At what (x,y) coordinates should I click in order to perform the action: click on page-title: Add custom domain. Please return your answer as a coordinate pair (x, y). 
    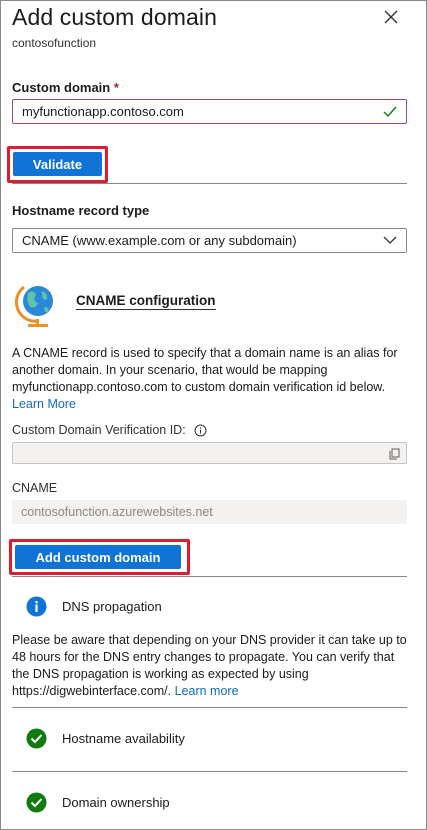
    Looking at the image, I should click on (114, 17).